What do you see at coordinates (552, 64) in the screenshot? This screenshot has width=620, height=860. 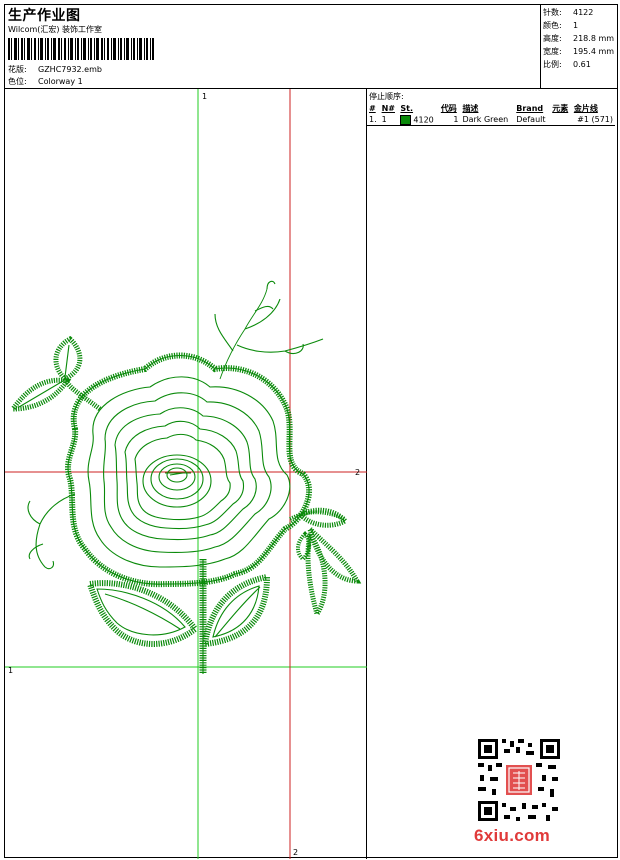 I see `stat-scale-label: 比例:` at bounding box center [552, 64].